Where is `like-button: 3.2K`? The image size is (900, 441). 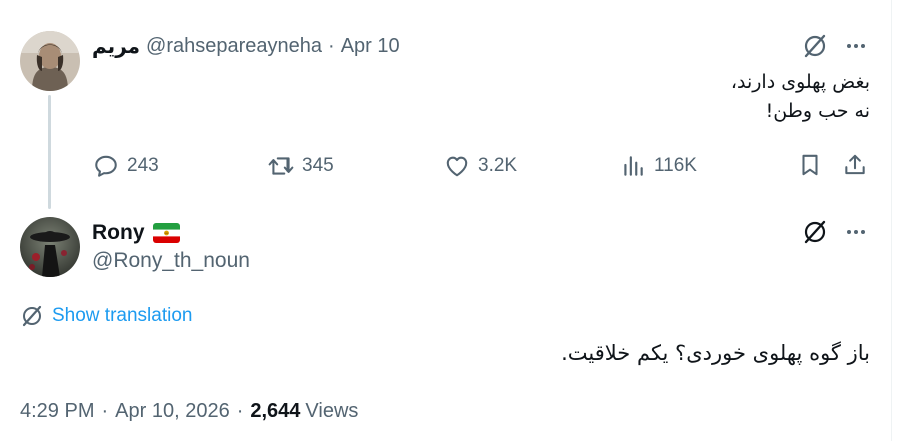
like-button: 3.2K is located at coordinates (480, 166).